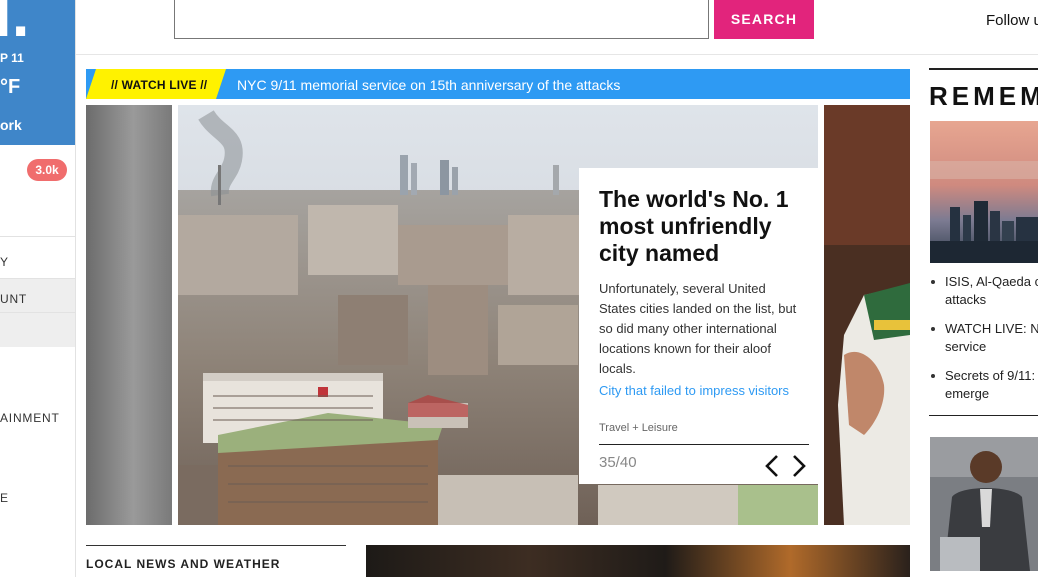  I want to click on follow-us-label: Follow u, so click(1012, 20).